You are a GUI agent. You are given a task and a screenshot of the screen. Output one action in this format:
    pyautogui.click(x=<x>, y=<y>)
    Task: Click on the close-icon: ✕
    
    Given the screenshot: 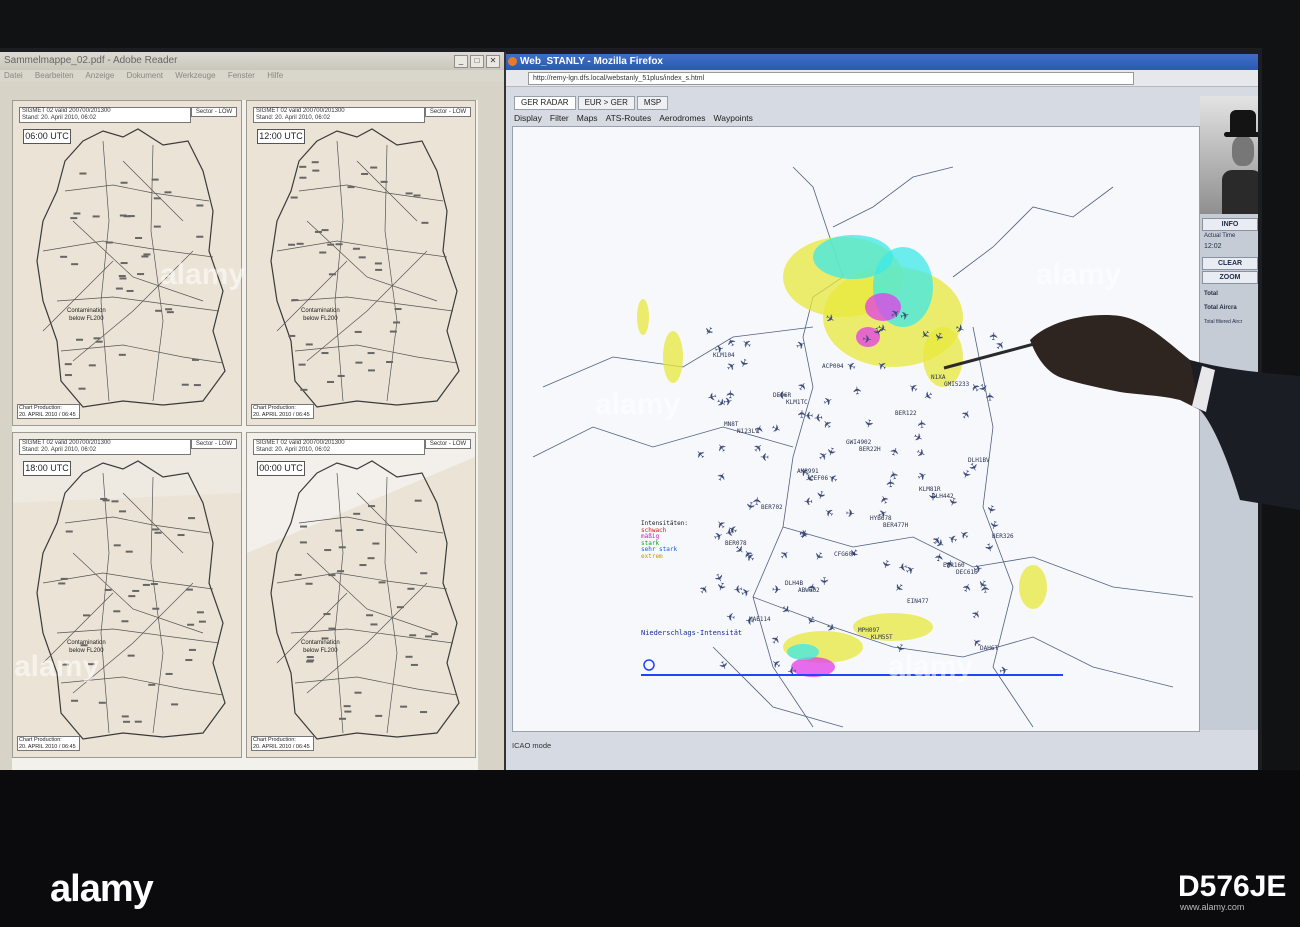 What is the action you would take?
    pyautogui.click(x=493, y=61)
    